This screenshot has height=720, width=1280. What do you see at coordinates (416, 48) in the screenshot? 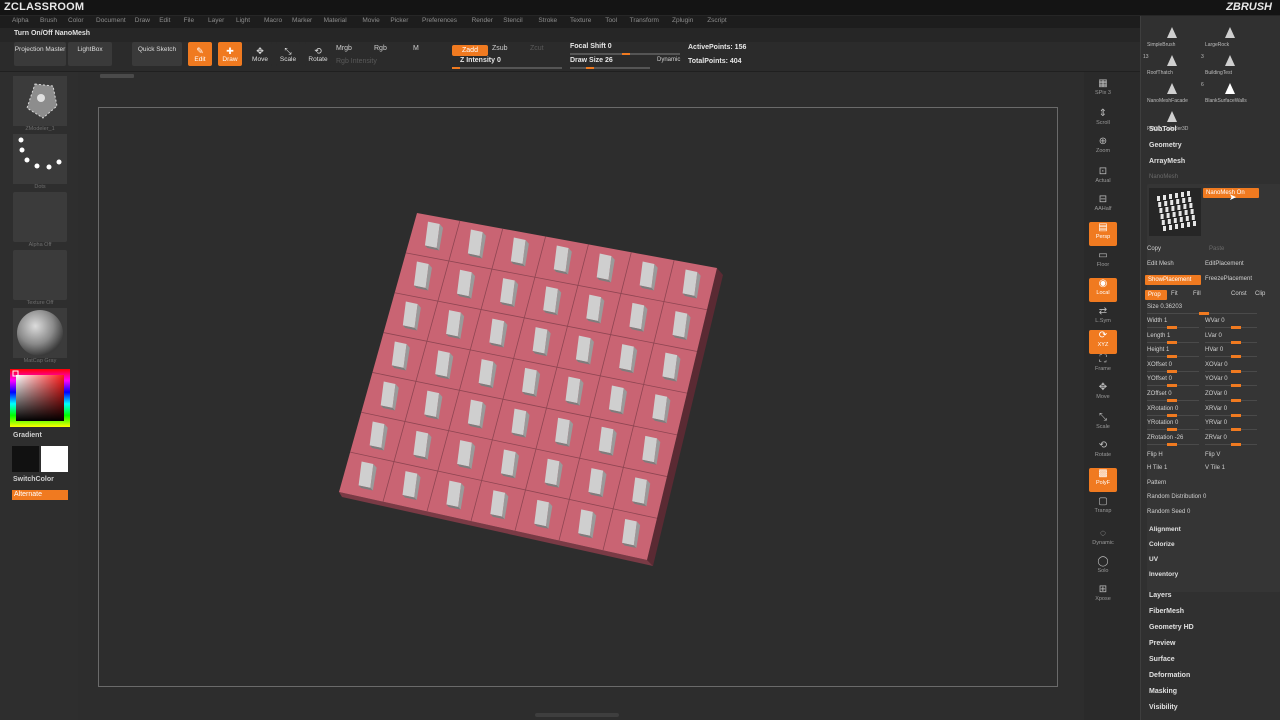
I see `m-toggle: M` at bounding box center [416, 48].